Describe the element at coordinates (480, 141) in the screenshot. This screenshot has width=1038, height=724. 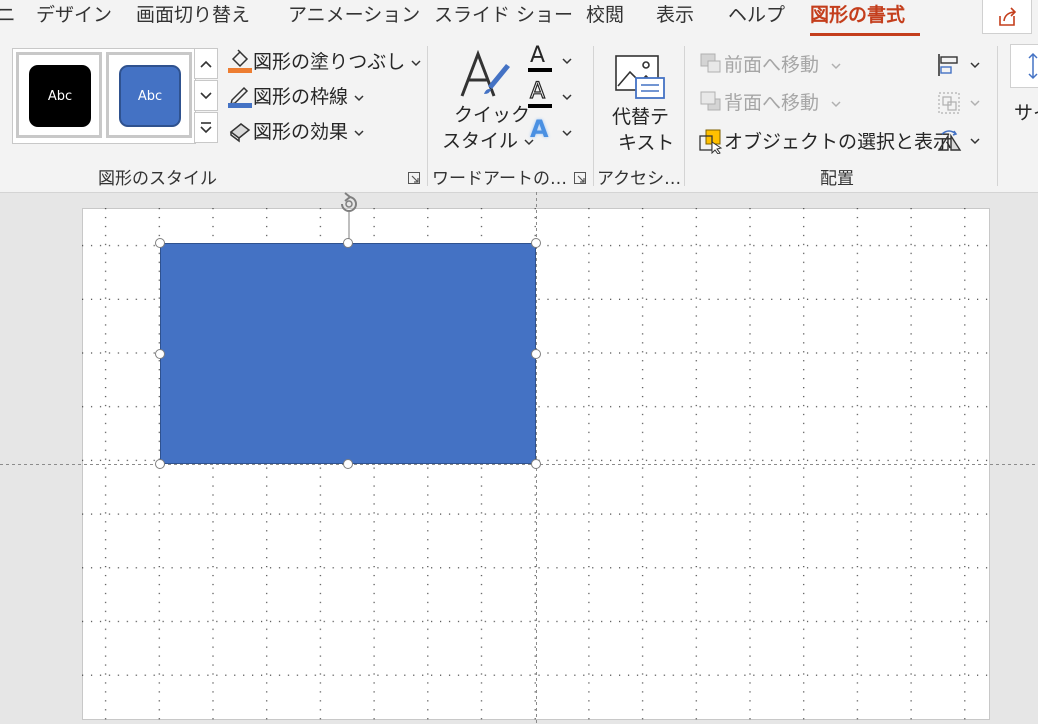
I see `quick-styles-label-text: スタイル` at that location.